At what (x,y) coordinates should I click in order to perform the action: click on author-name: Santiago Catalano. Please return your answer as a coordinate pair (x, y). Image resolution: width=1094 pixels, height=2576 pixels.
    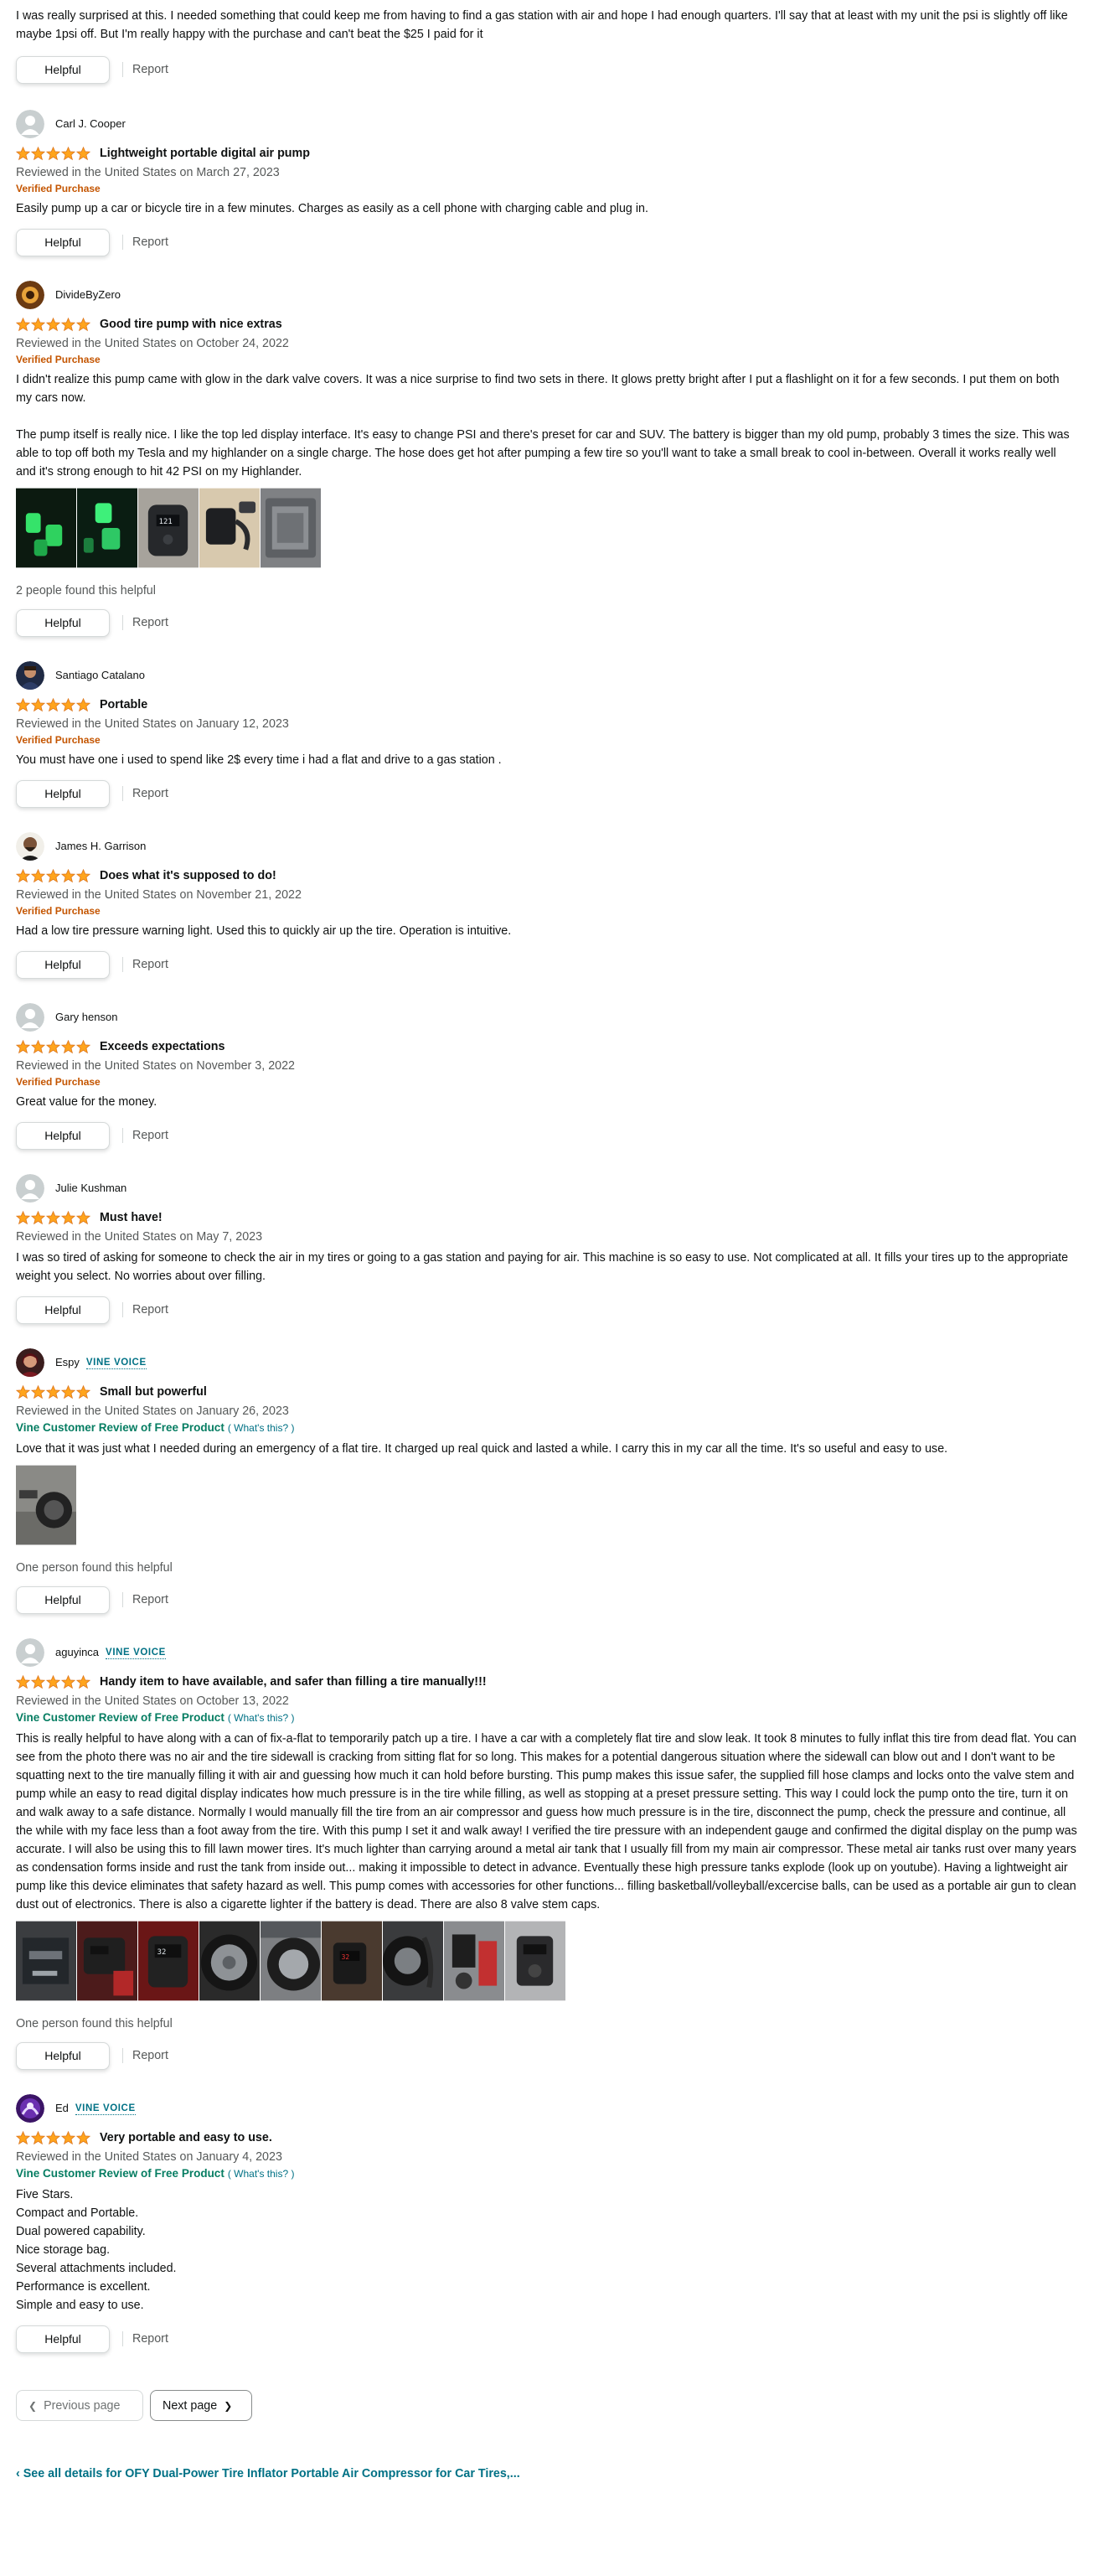
    Looking at the image, I should click on (100, 675).